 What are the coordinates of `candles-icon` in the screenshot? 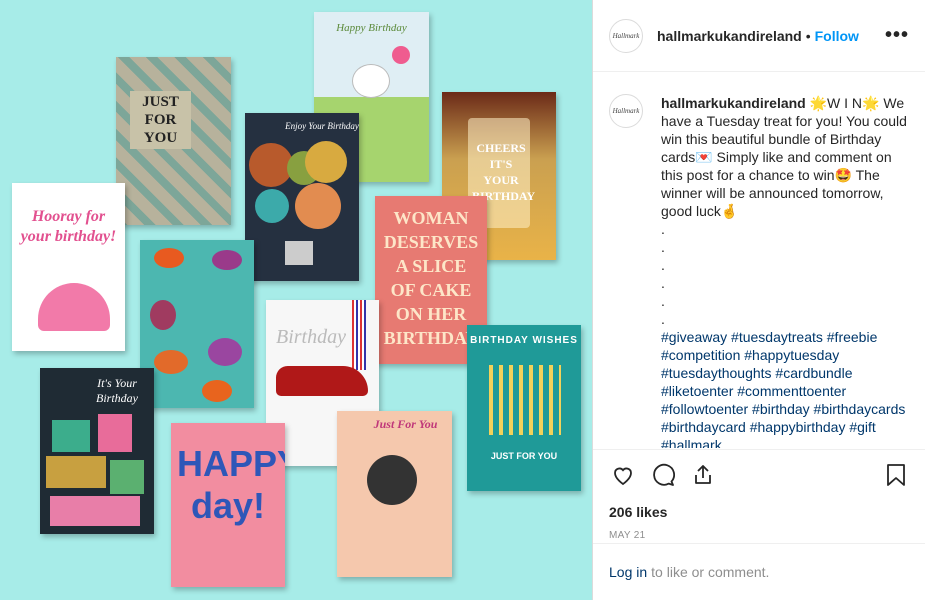 It's located at (525, 400).